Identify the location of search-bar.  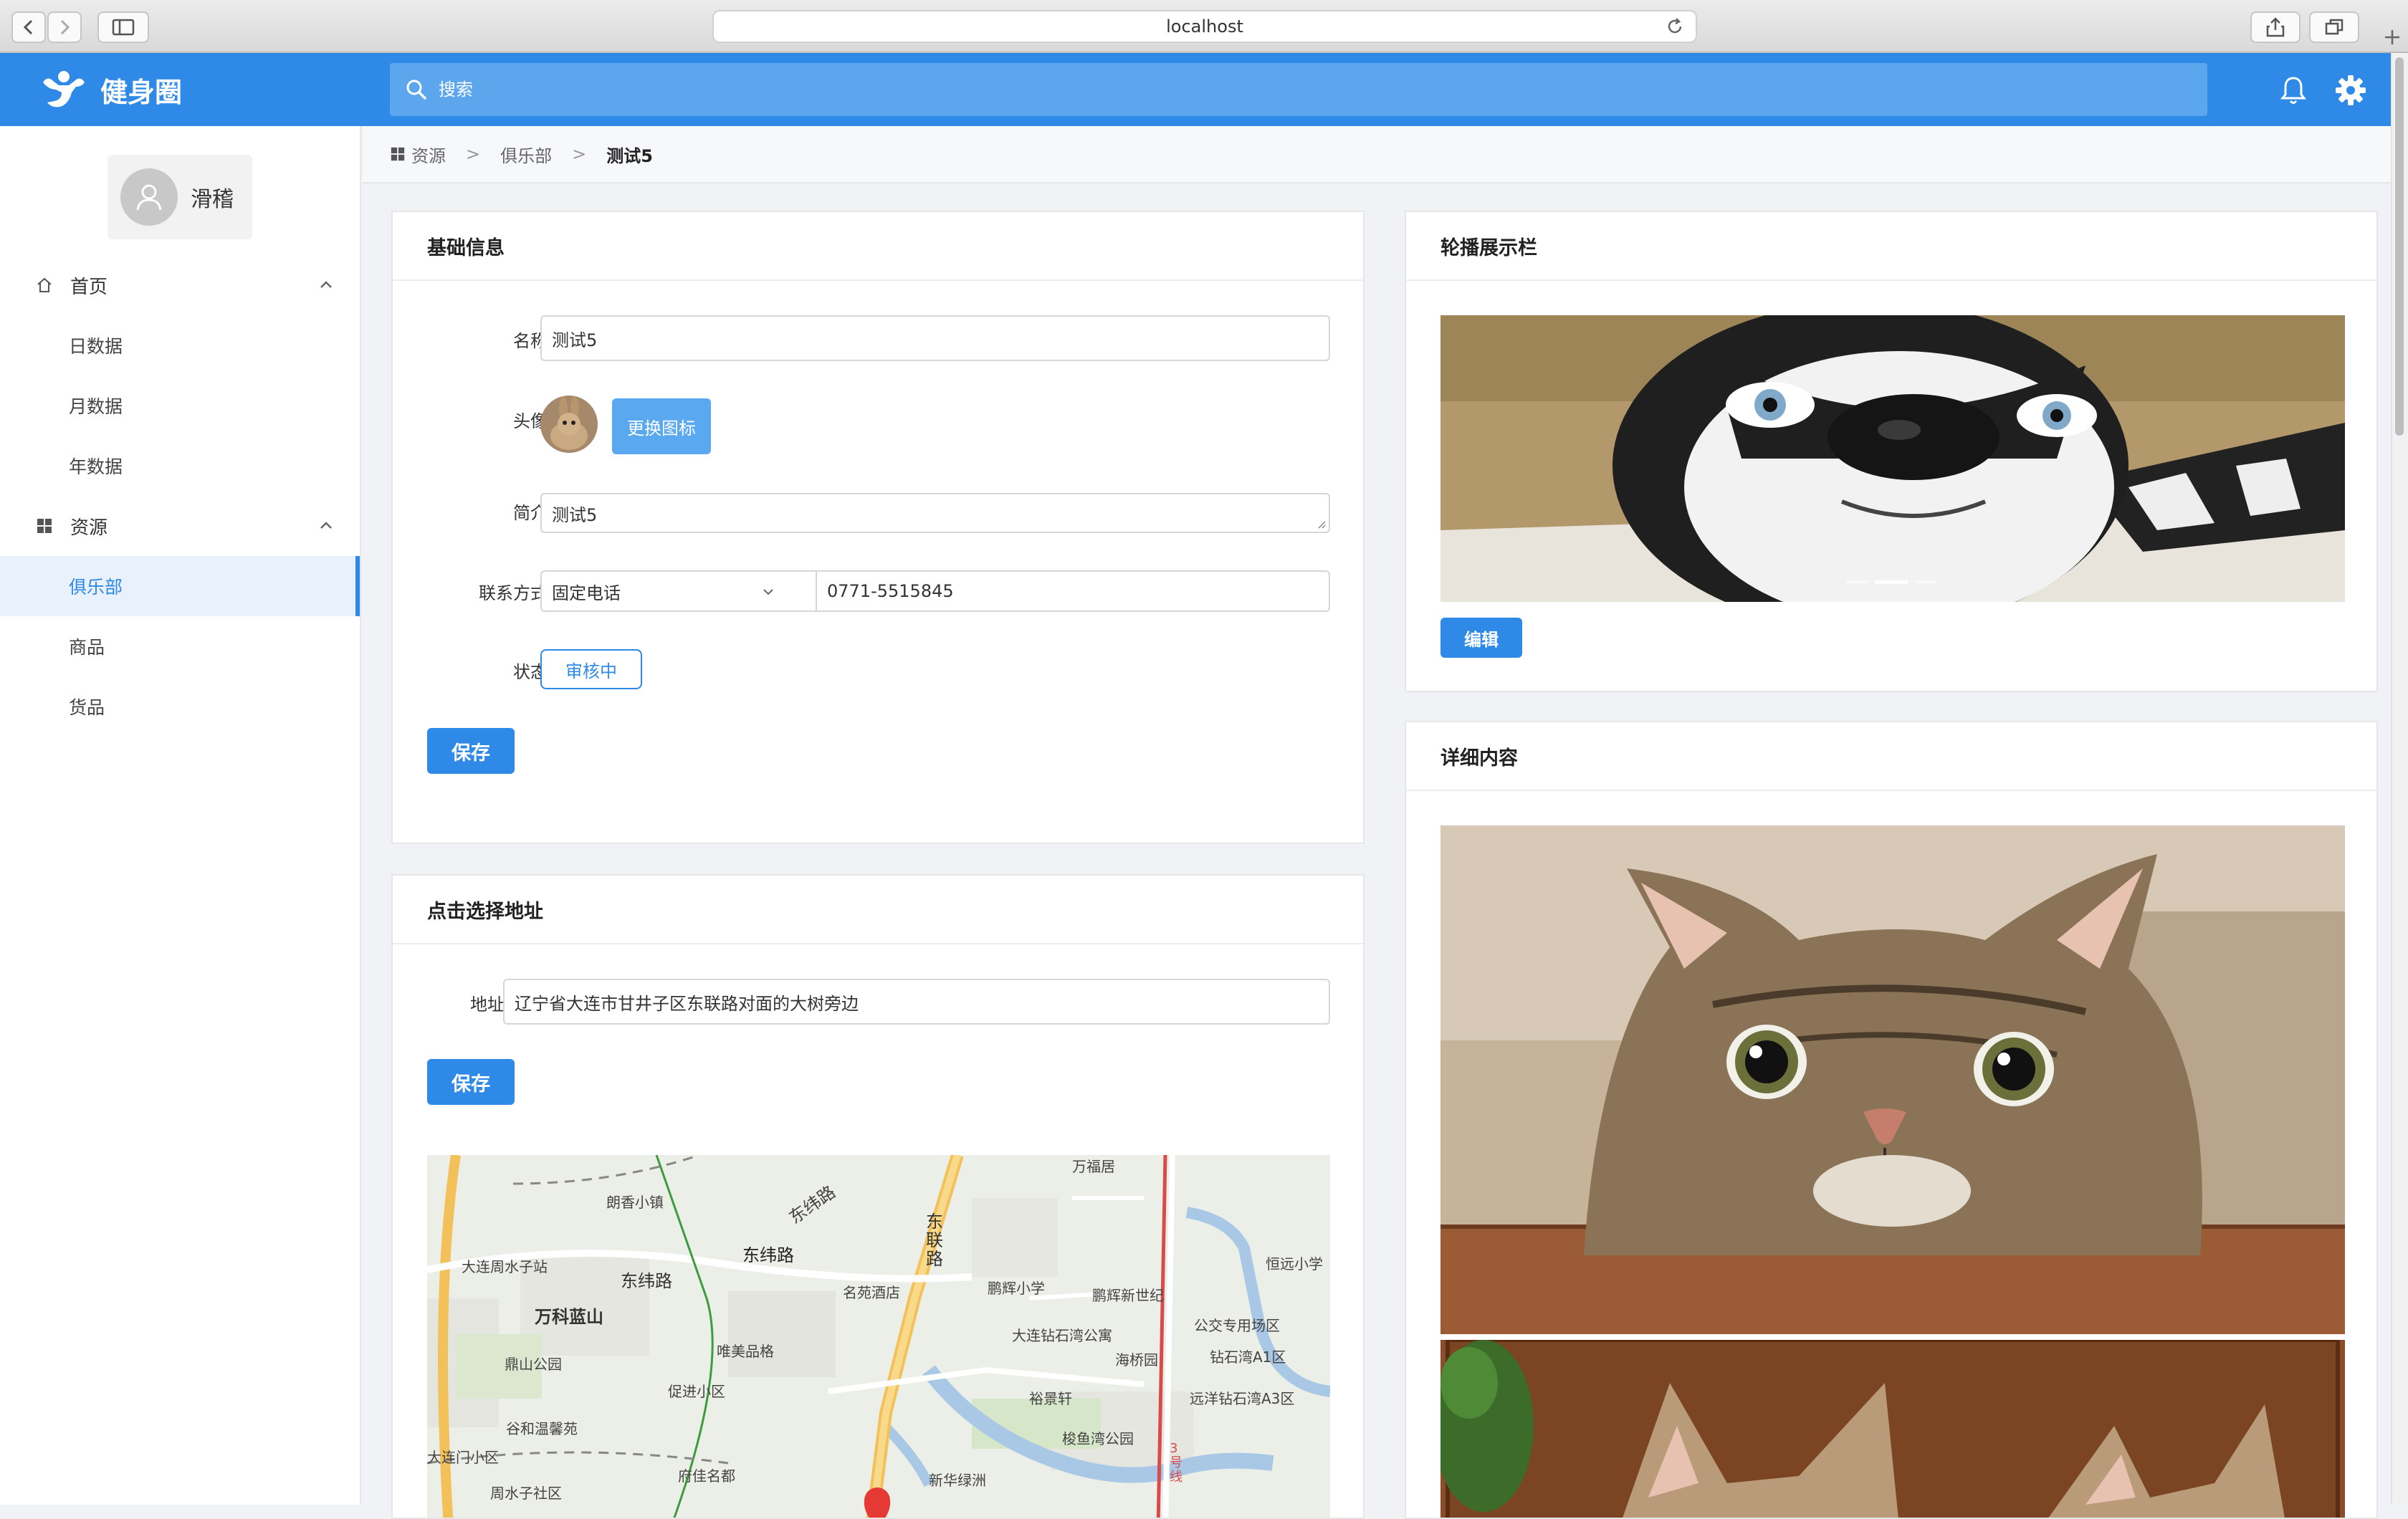
(1298, 89).